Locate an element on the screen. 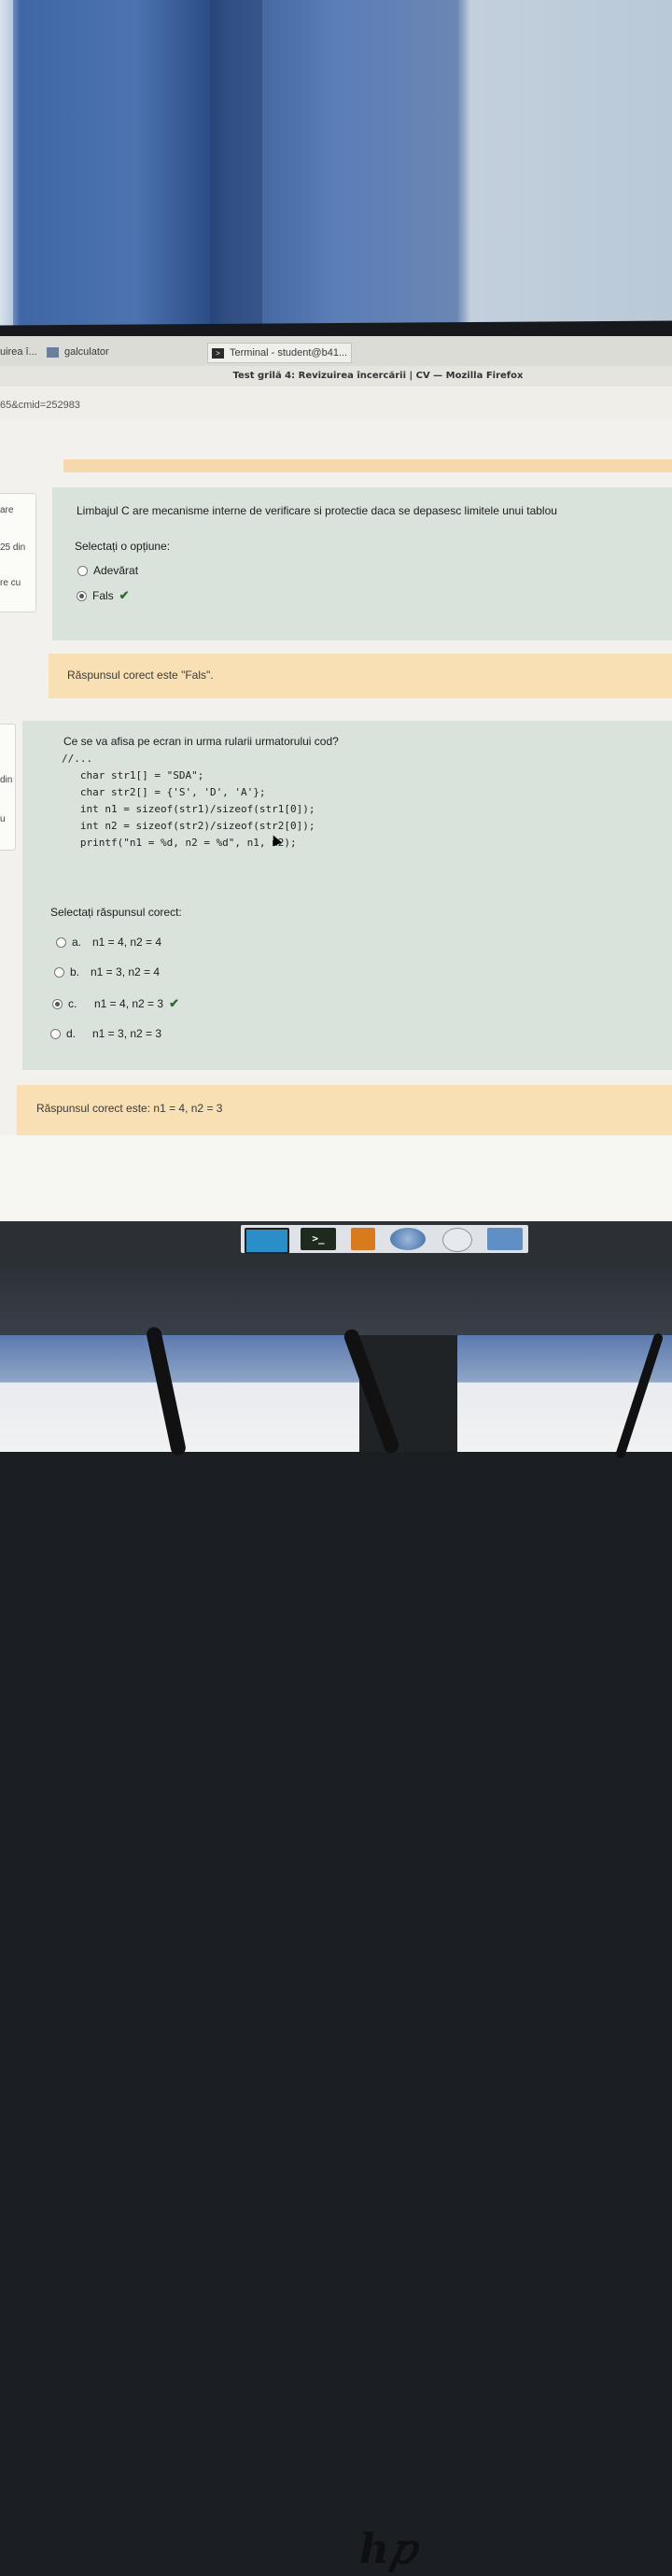 This screenshot has width=672, height=2576. option-label: n1 = 4, n2 = 4 is located at coordinates (127, 942).